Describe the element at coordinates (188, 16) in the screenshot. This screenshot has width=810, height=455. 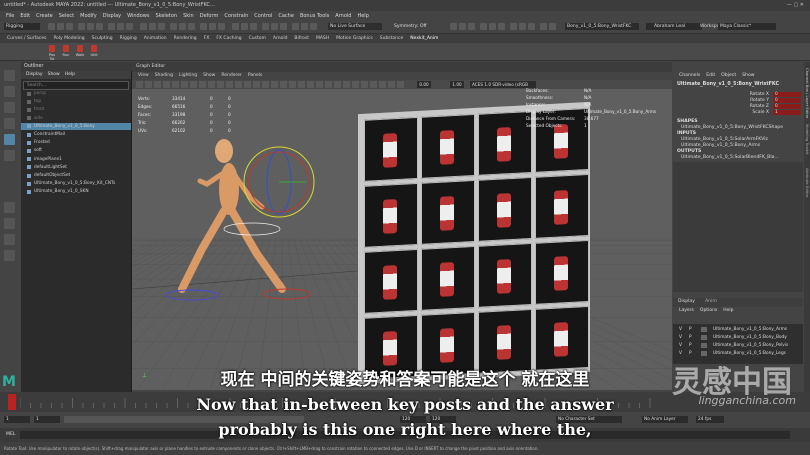
I see `menu-skin: Skin` at that location.